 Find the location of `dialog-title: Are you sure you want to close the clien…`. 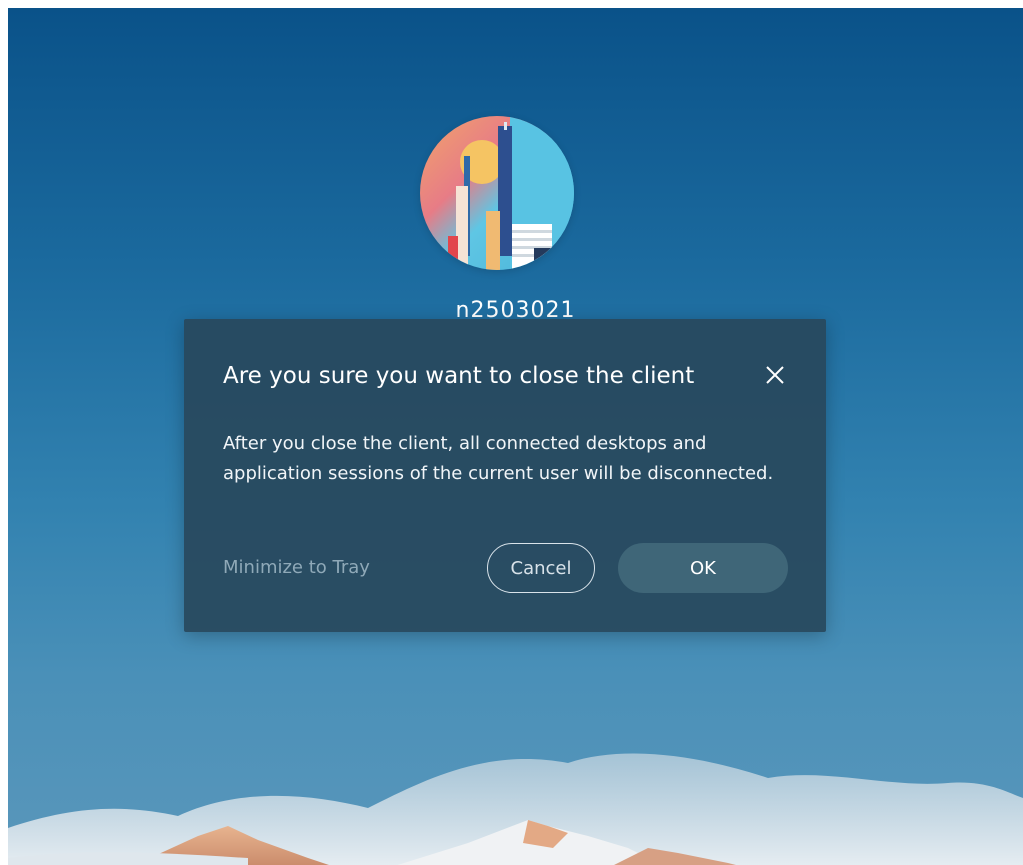

dialog-title: Are you sure you want to close the clien… is located at coordinates (459, 376).